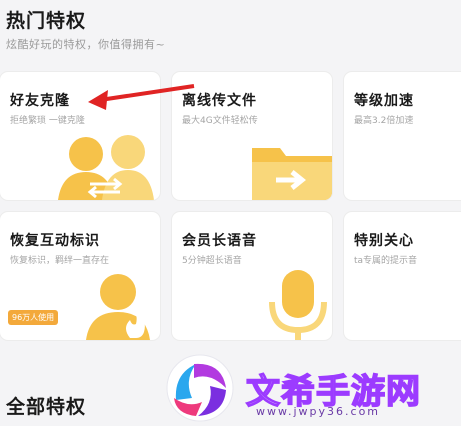 Image resolution: width=461 pixels, height=426 pixels. Describe the element at coordinates (402, 136) in the screenshot. I see `privilege-card-level-boost: 等级加速 最高3.2倍加速` at that location.